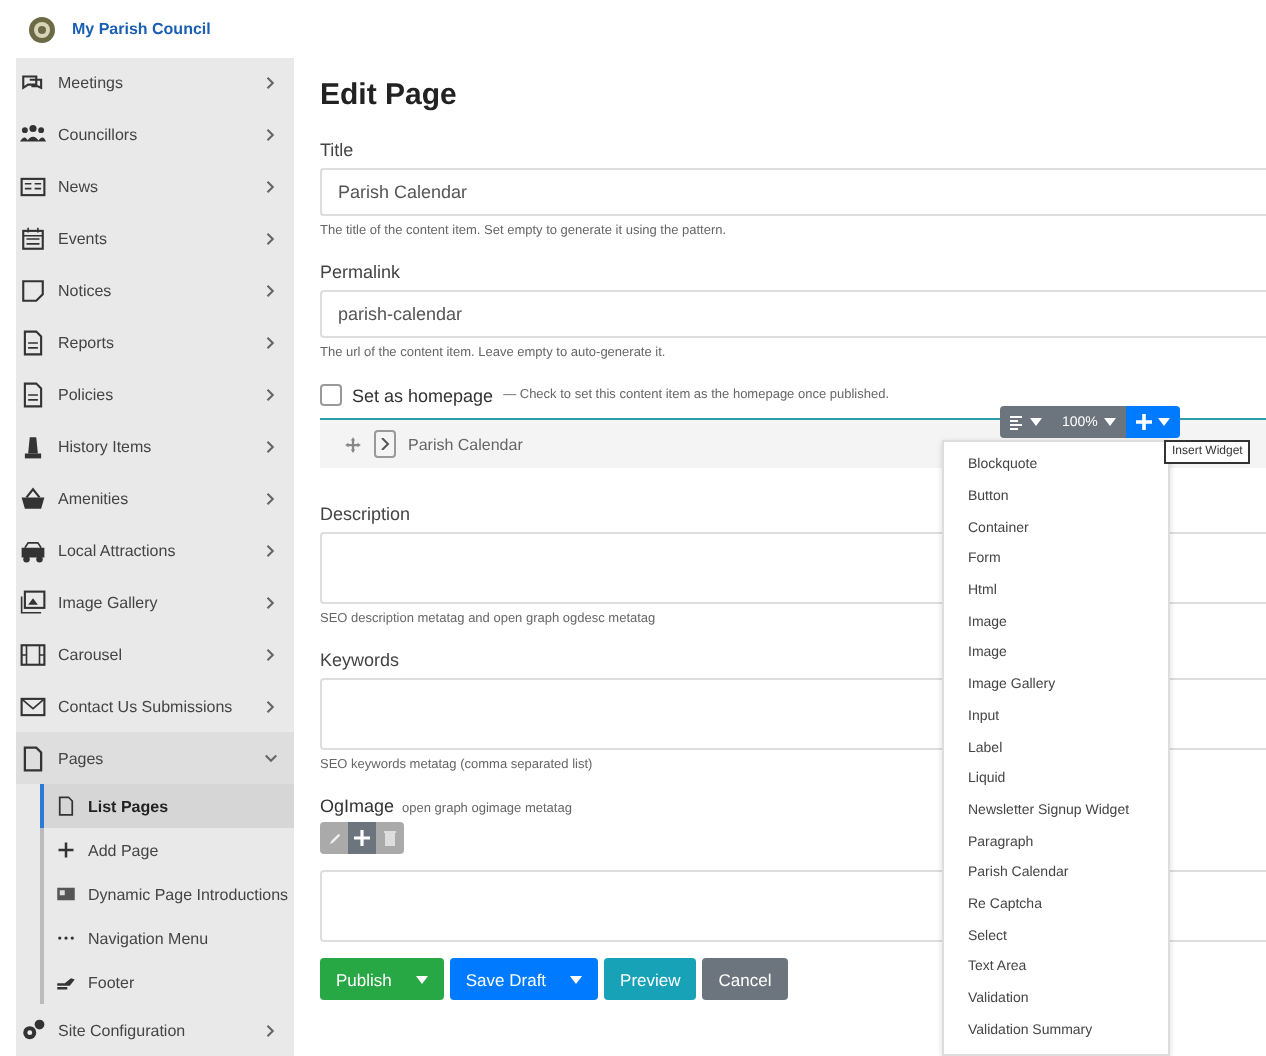 The image size is (1266, 1056). What do you see at coordinates (353, 444) in the screenshot?
I see `move-icon` at bounding box center [353, 444].